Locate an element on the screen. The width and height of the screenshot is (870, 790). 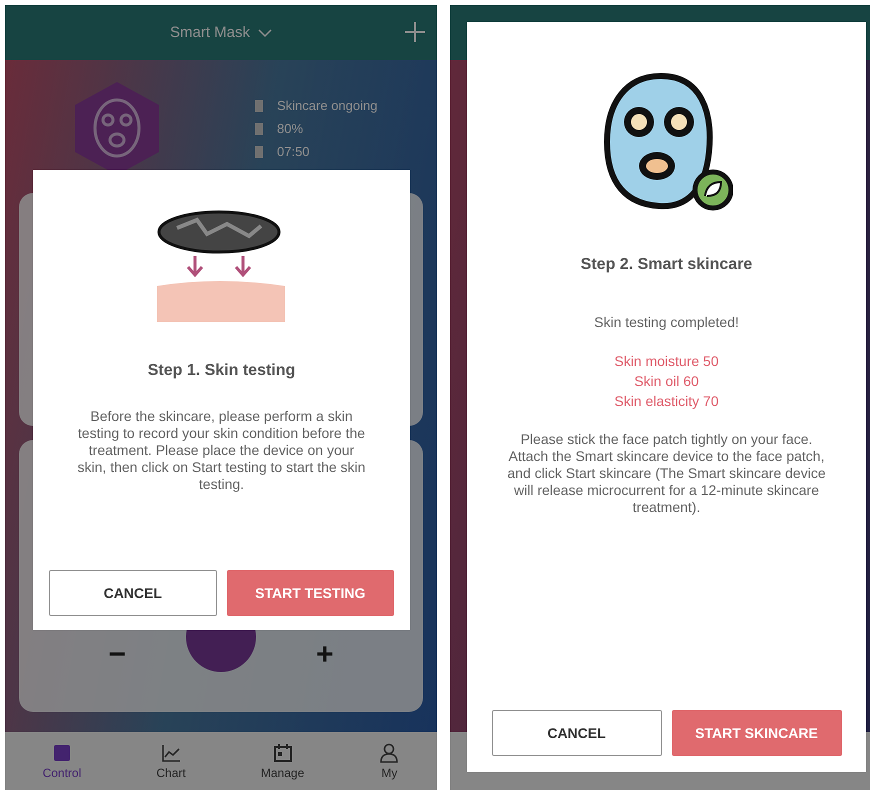
status-text: 07:50 is located at coordinates (293, 151).